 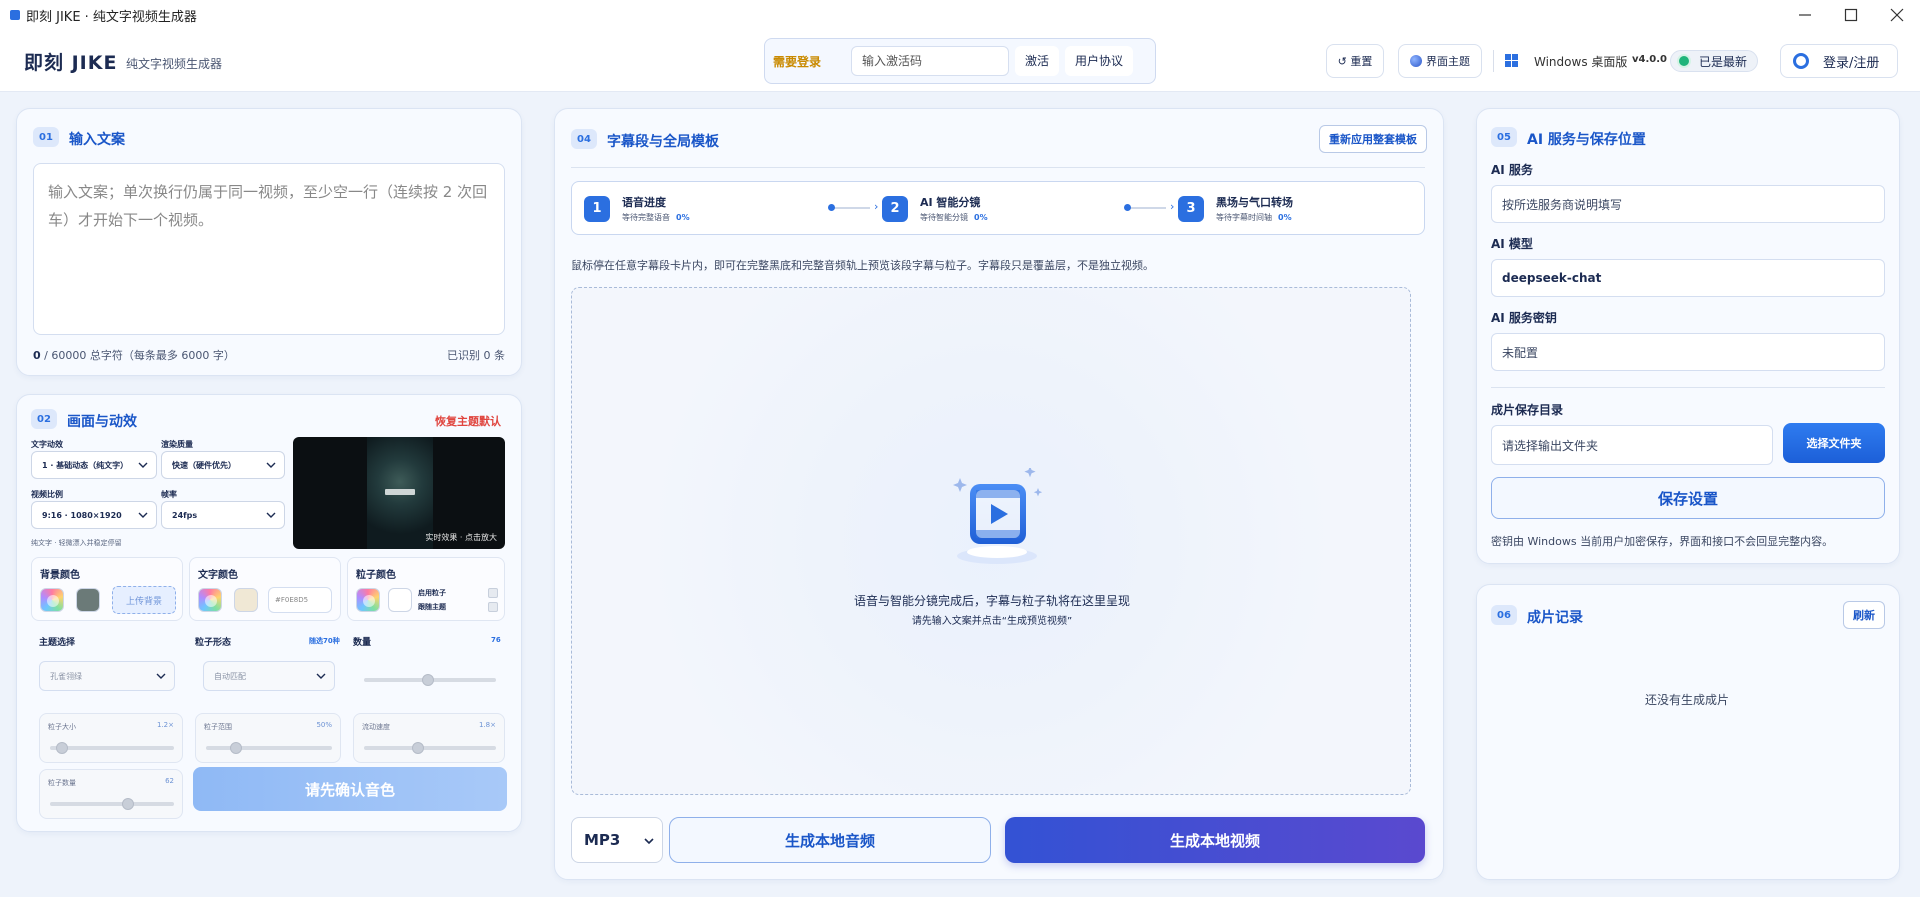 What do you see at coordinates (602, 840) in the screenshot?
I see `audio-format-value: MP3` at bounding box center [602, 840].